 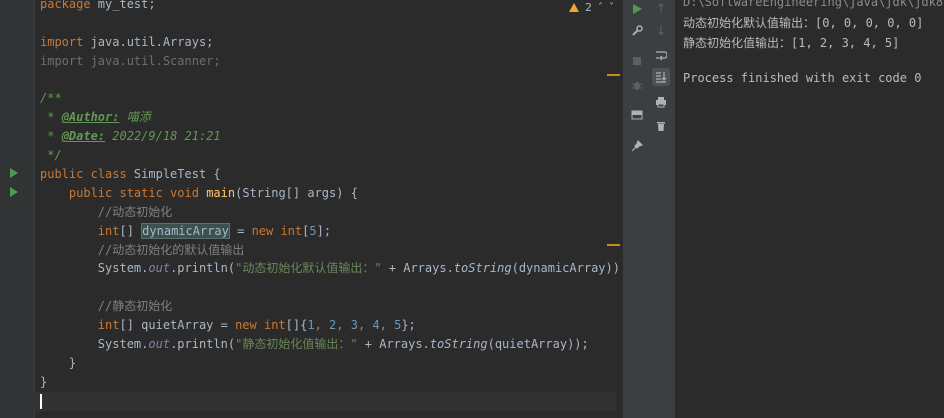 What do you see at coordinates (83, 136) in the screenshot?
I see `doc-tag: @Date:` at bounding box center [83, 136].